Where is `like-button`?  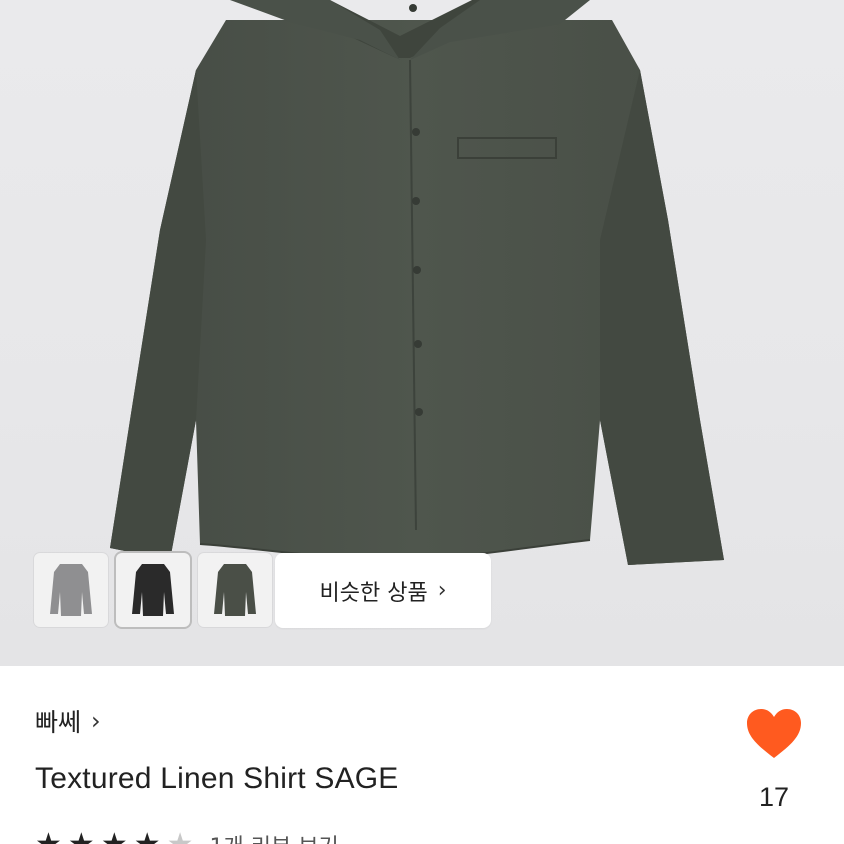
like-button is located at coordinates (774, 736).